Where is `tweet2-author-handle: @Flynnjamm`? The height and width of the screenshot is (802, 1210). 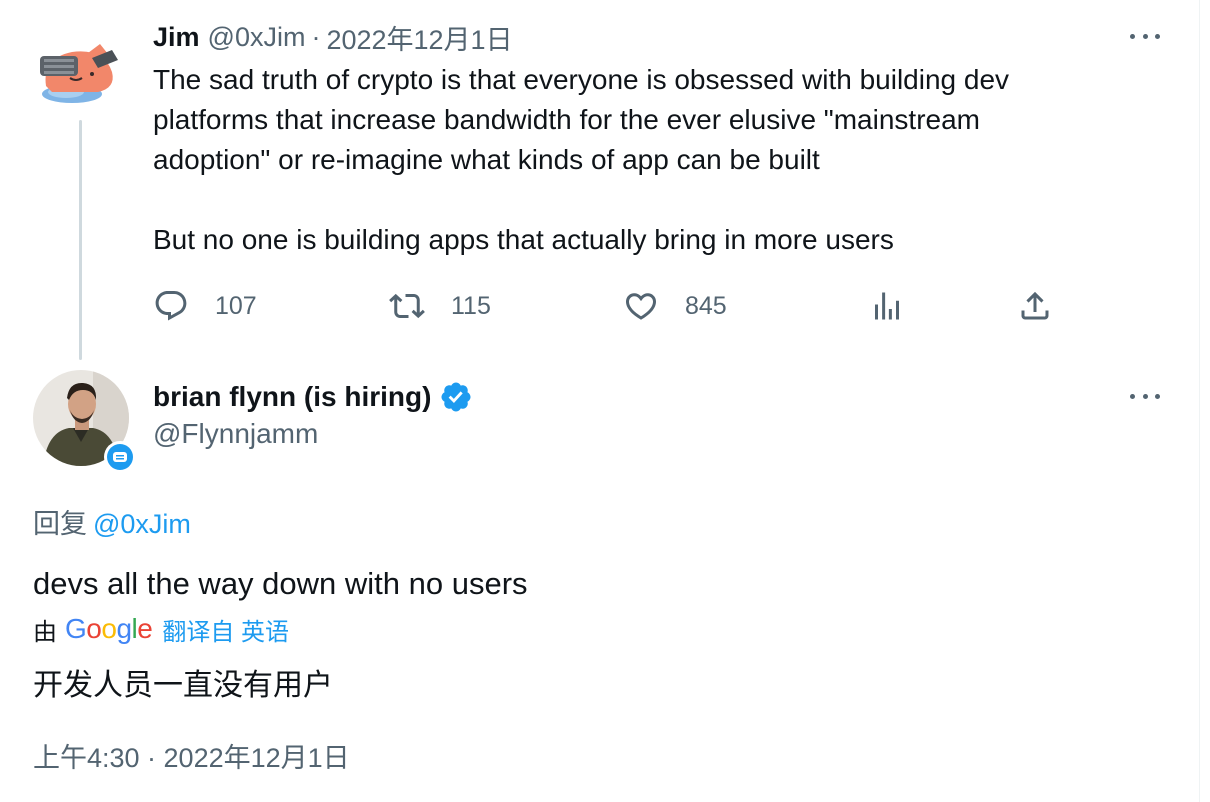
tweet2-author-handle: @Flynnjamm is located at coordinates (235, 434).